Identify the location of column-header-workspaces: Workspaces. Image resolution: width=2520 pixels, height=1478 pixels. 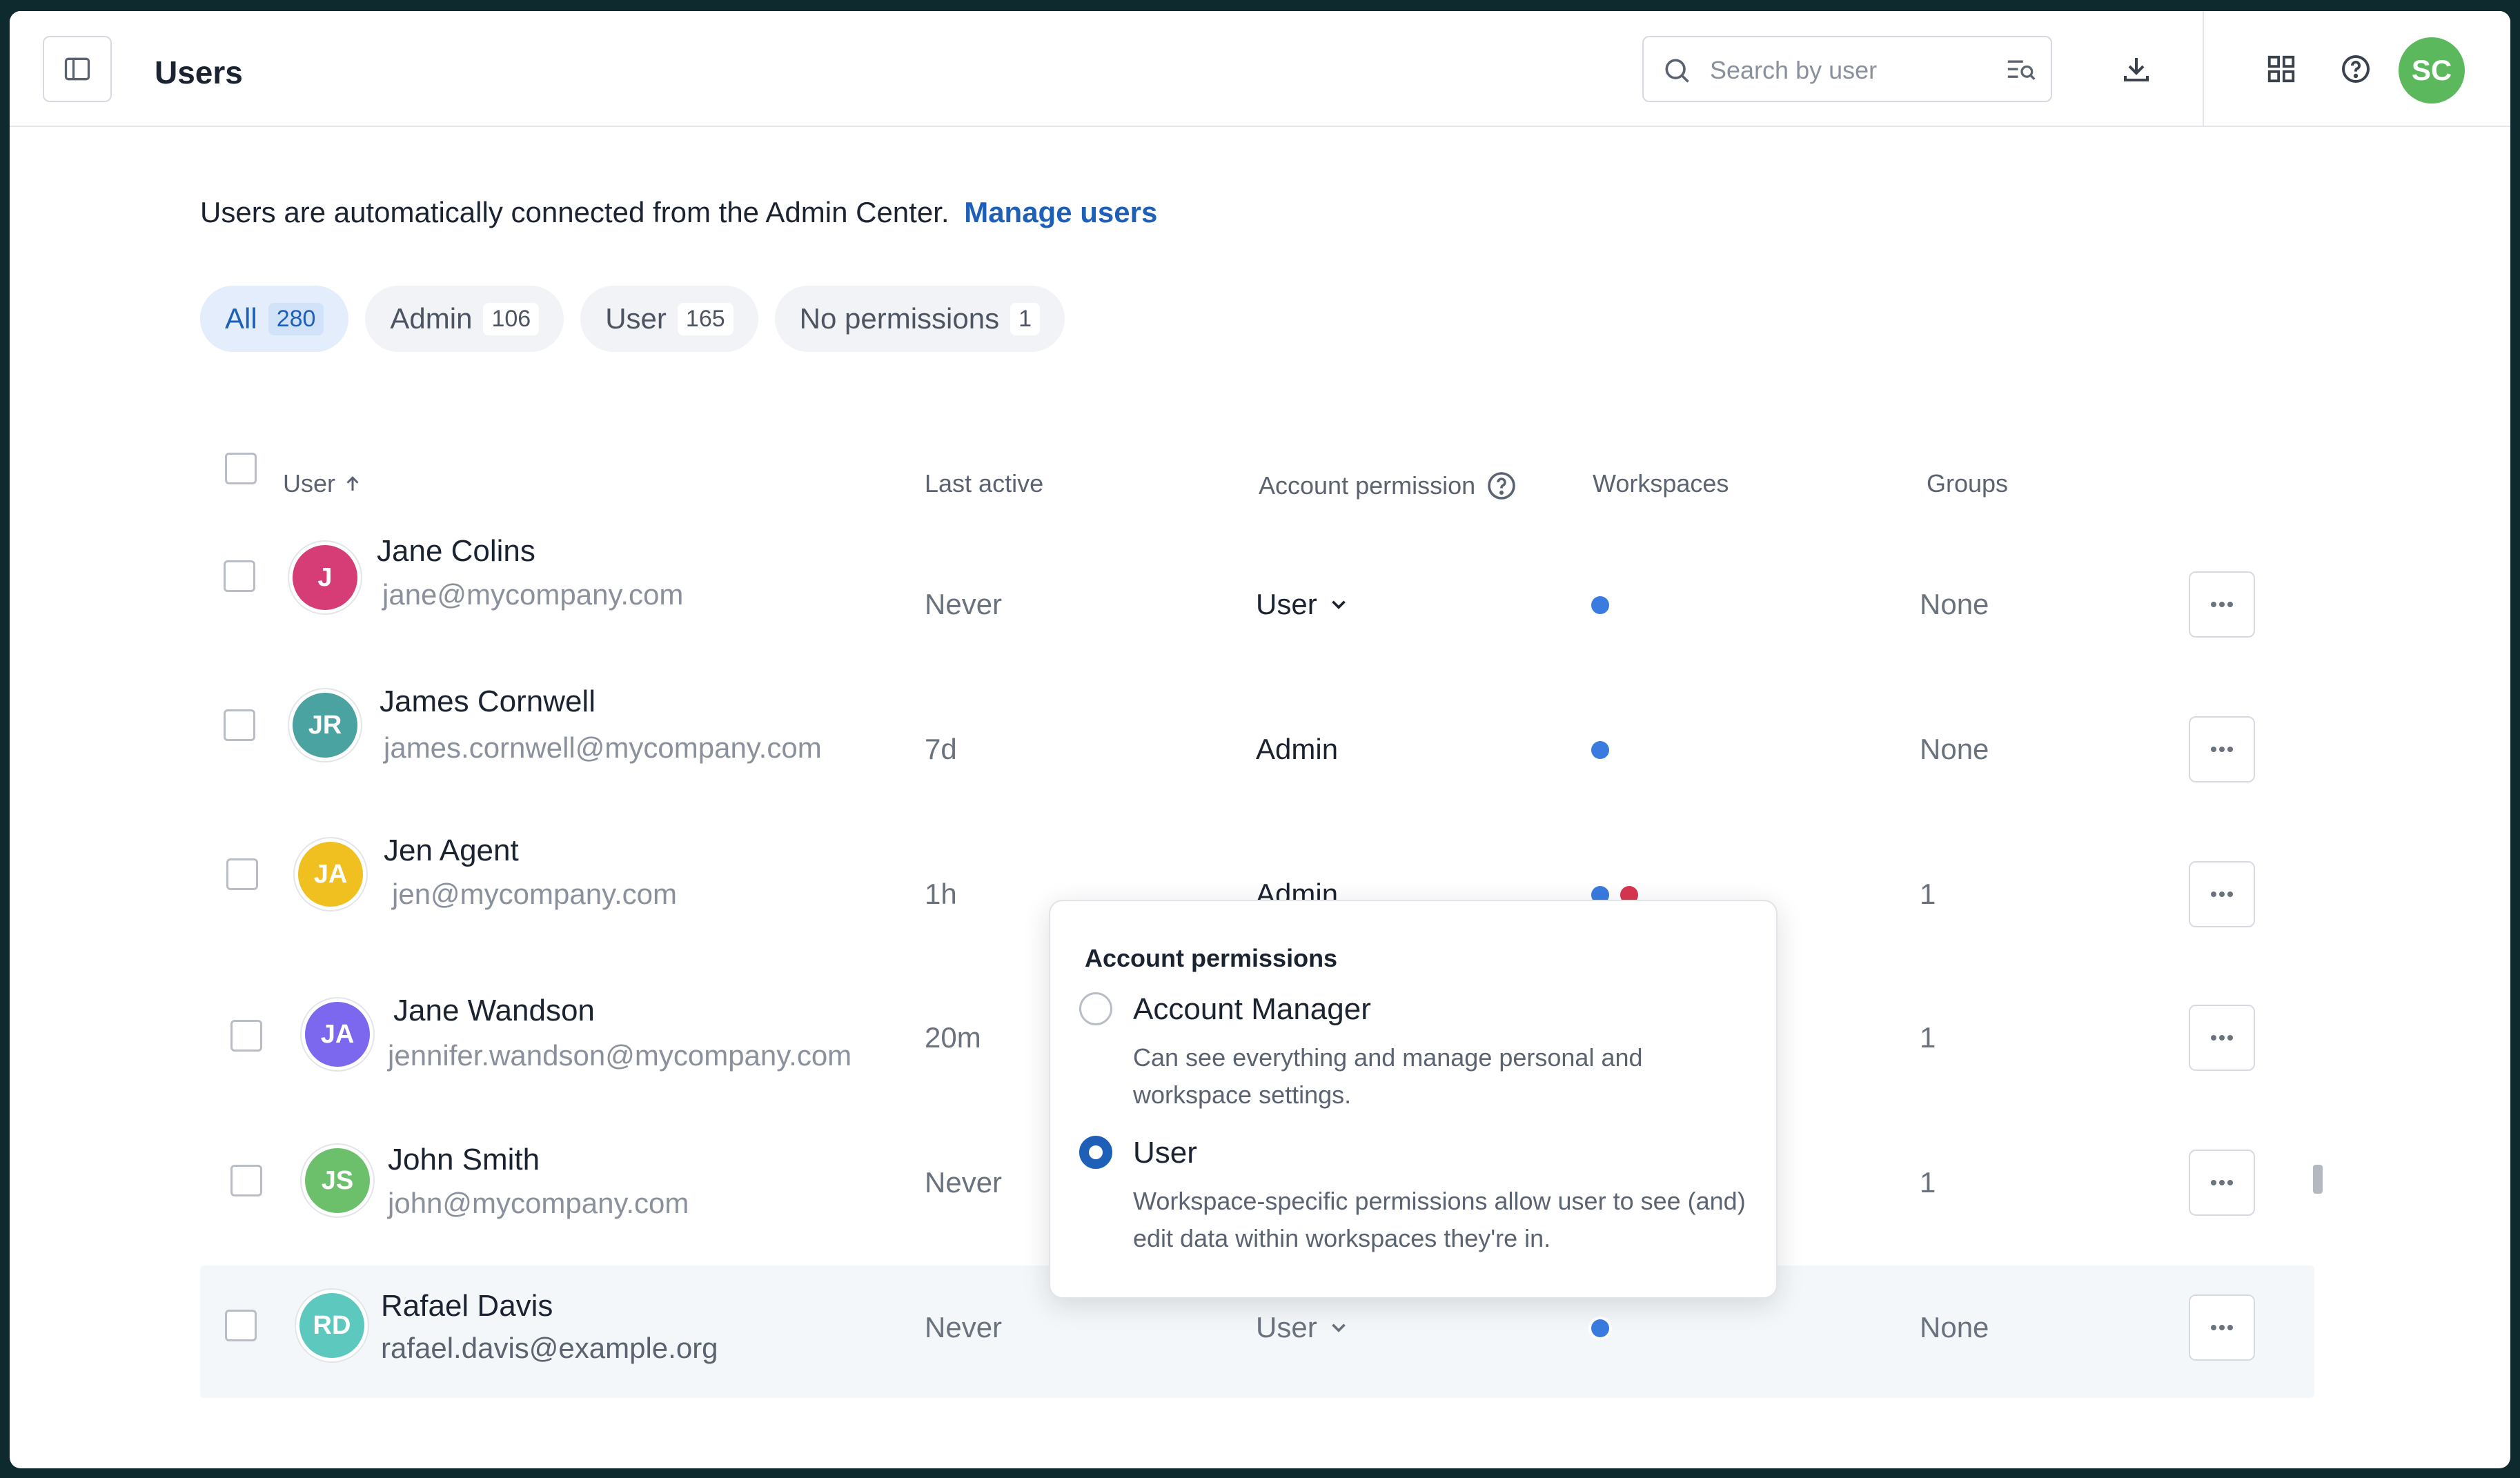
(1661, 483).